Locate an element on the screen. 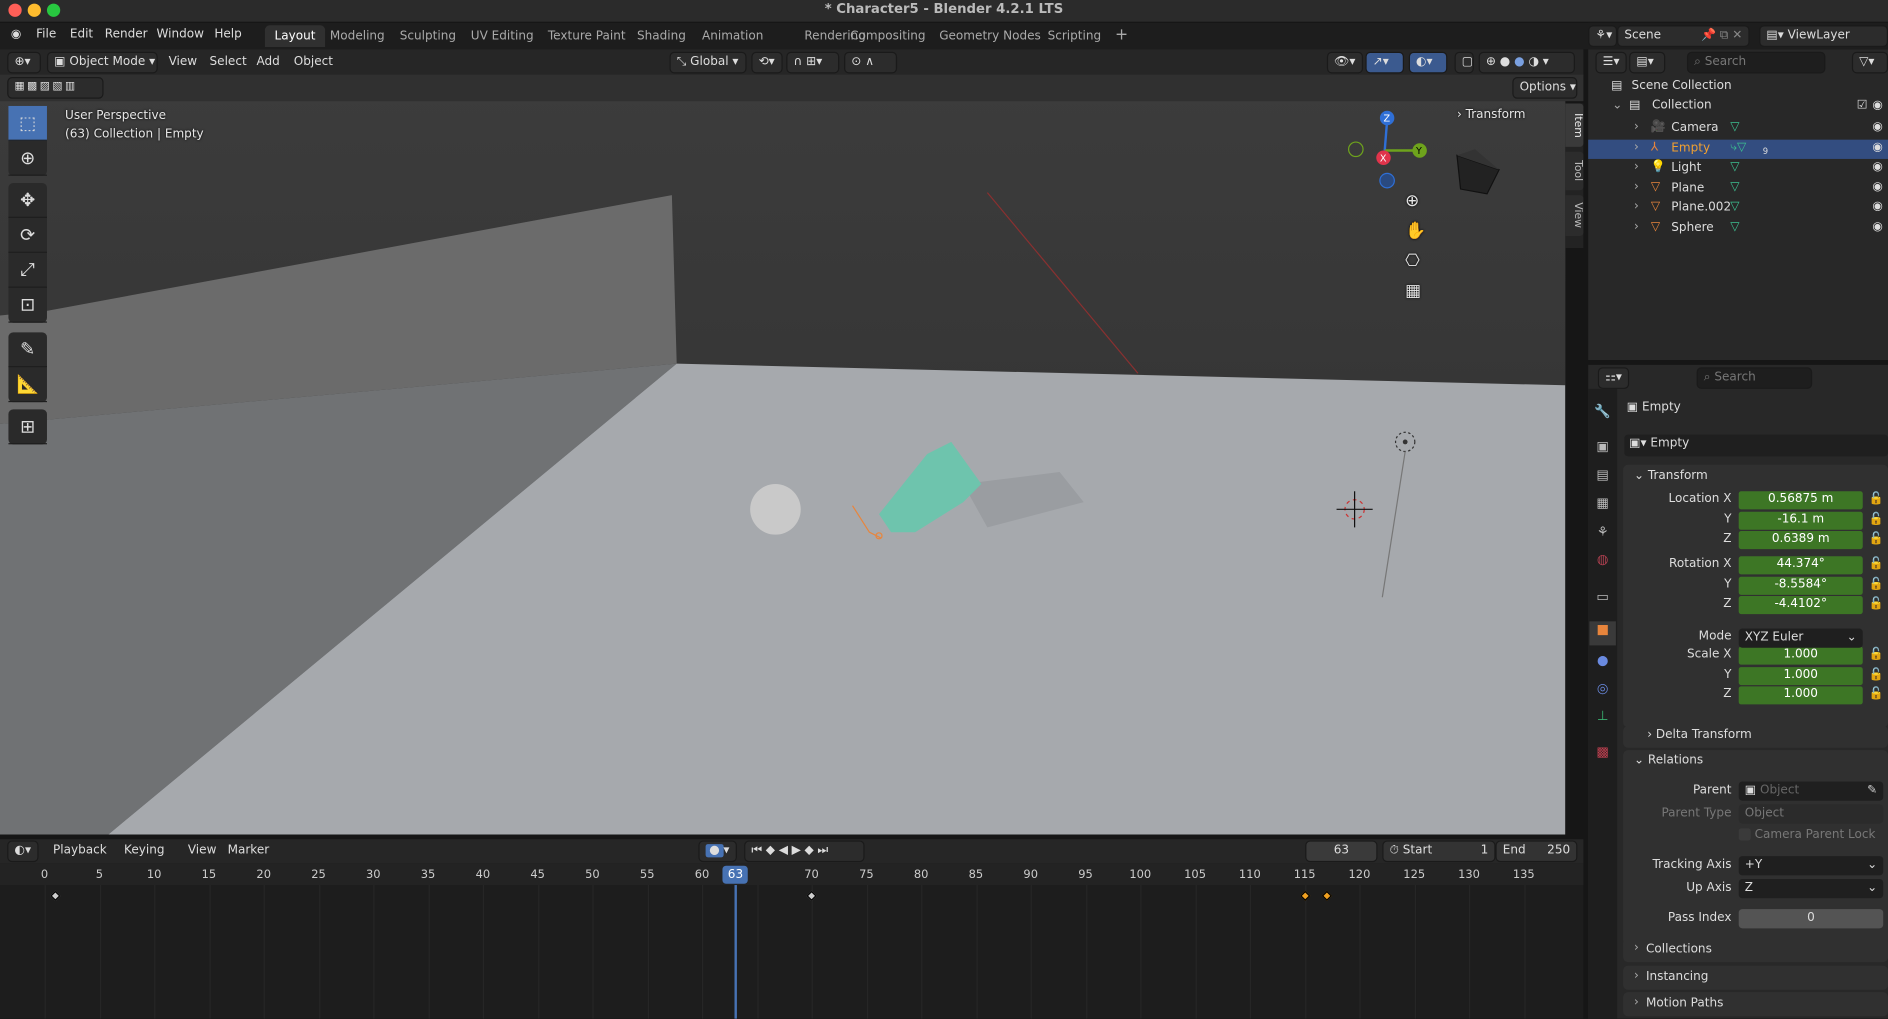 Image resolution: width=1888 pixels, height=1019 pixels. texture-tab-icon: ▩ is located at coordinates (1602, 752).